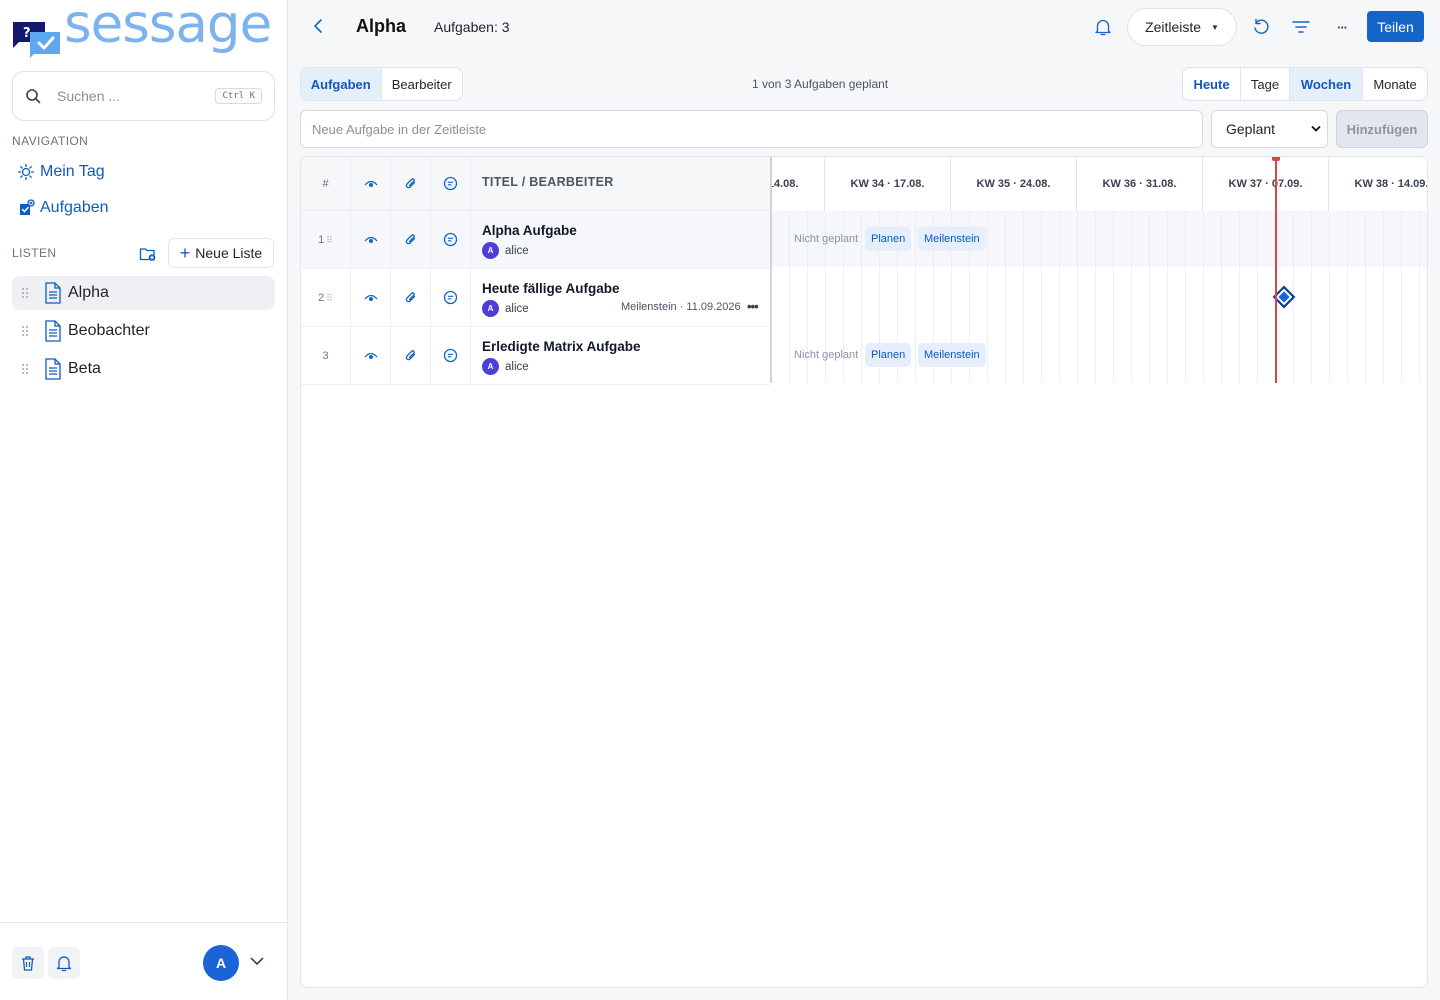  I want to click on zoom-tabs: Heute Tage Wochen Monate, so click(1305, 84).